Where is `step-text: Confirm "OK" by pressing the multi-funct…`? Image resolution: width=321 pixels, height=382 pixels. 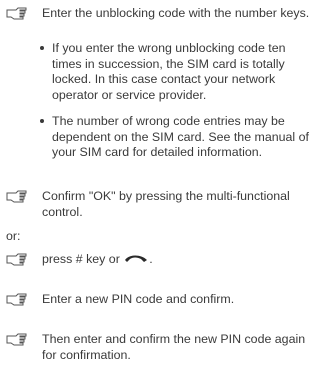
step-text: Confirm "OK" by pressing the multi-funct… is located at coordinates (166, 204).